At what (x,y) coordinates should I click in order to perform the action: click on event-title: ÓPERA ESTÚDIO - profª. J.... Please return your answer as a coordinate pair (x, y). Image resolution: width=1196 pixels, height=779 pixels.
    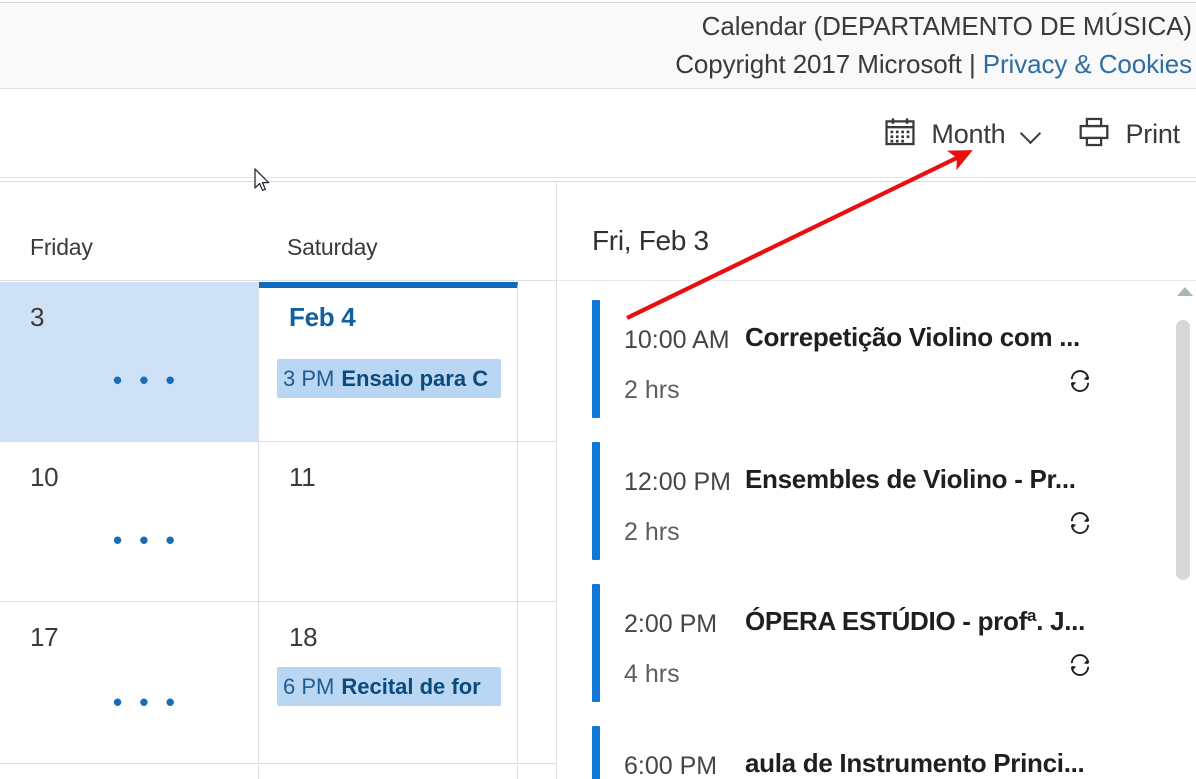
    Looking at the image, I should click on (915, 621).